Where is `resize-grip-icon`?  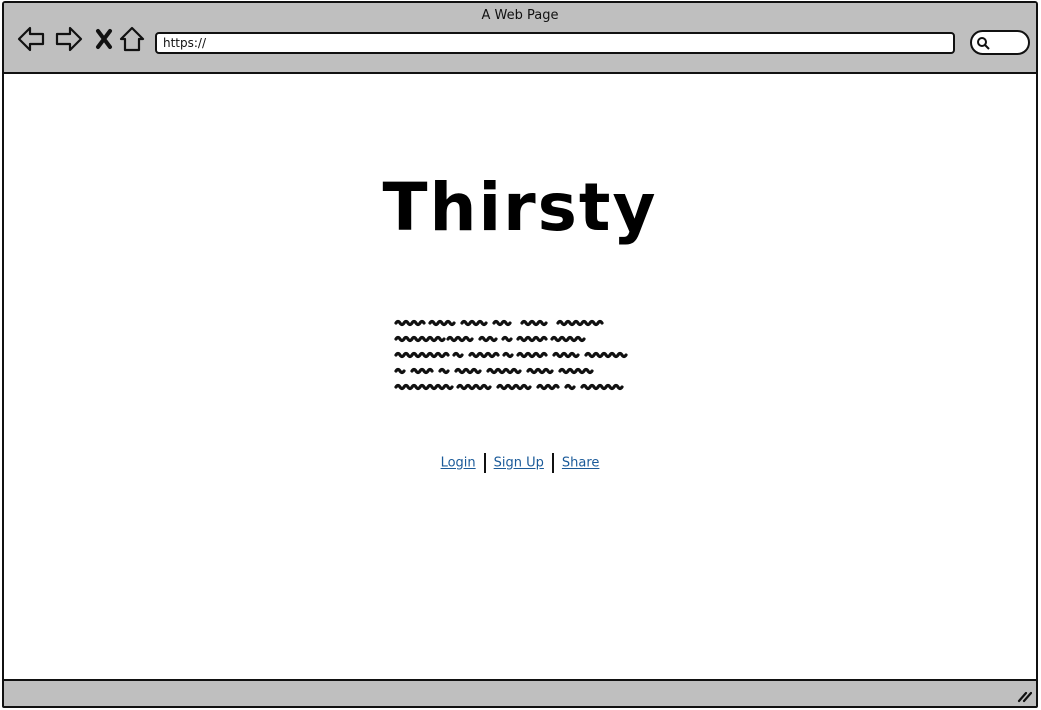 resize-grip-icon is located at coordinates (1024, 696).